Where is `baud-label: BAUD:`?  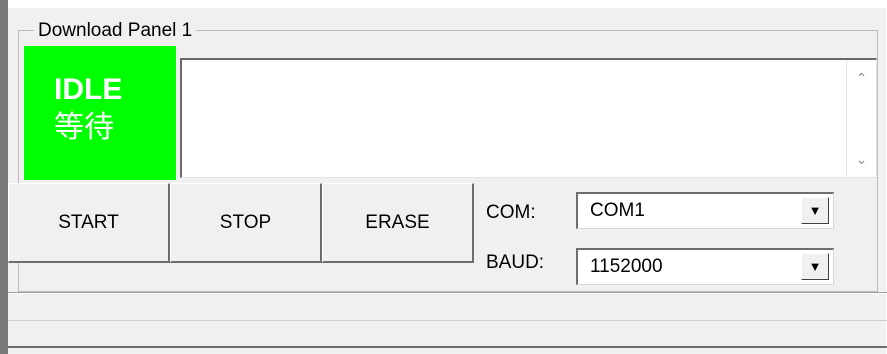
baud-label: BAUD: is located at coordinates (515, 262).